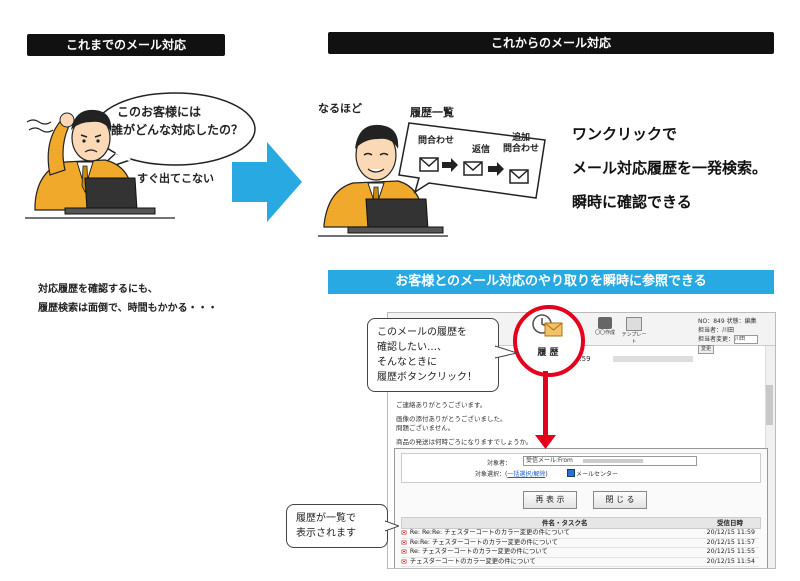 This screenshot has height=581, width=800. Describe the element at coordinates (716, 339) in the screenshot. I see `assignee-change-label: 担当者変更：` at that location.